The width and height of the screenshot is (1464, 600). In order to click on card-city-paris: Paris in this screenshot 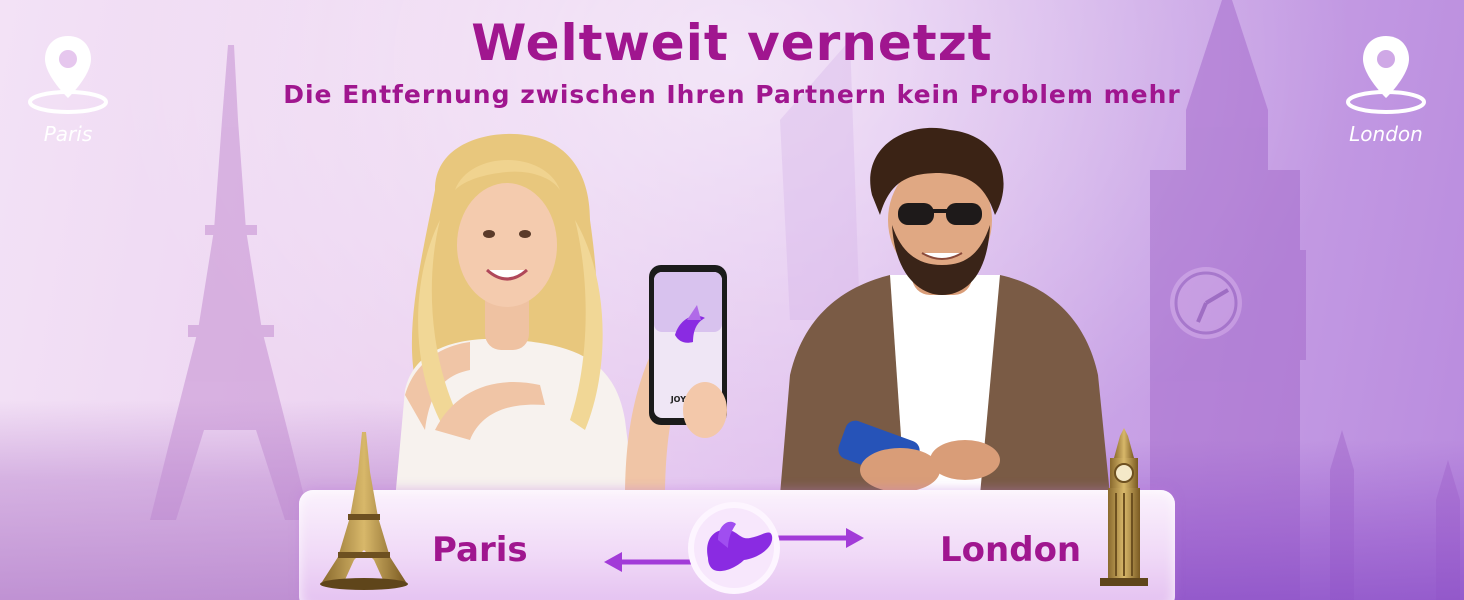, I will do `click(480, 550)`.